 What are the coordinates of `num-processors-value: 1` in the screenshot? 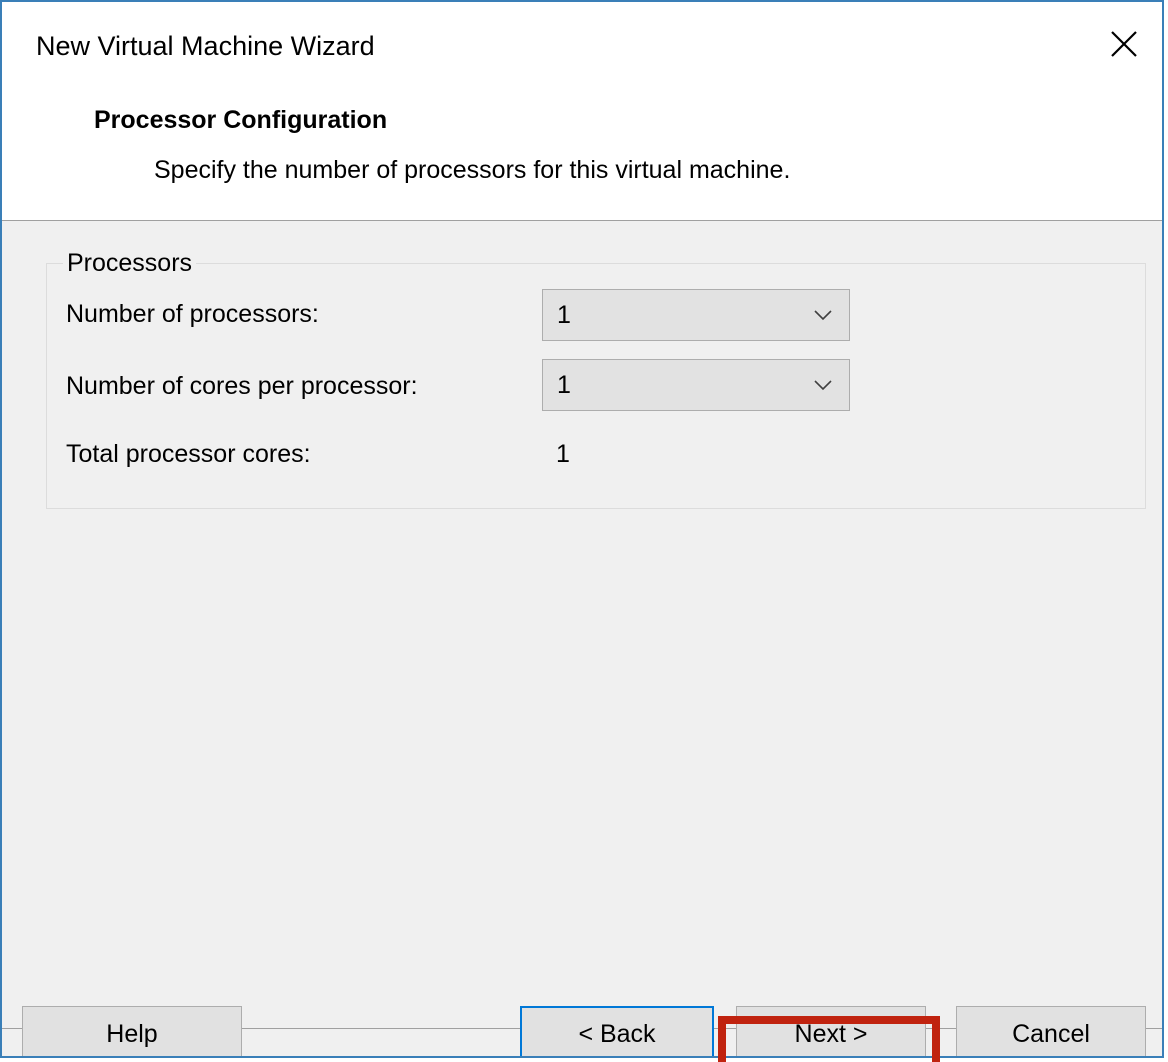 It's located at (564, 315).